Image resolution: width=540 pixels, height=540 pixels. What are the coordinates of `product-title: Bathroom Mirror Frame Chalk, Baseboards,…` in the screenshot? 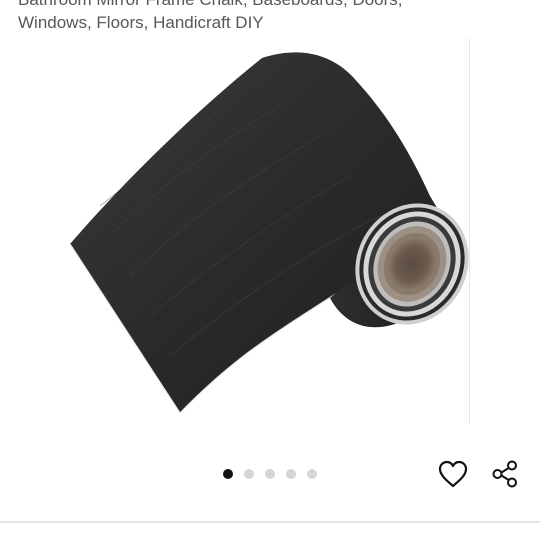 It's located at (268, 17).